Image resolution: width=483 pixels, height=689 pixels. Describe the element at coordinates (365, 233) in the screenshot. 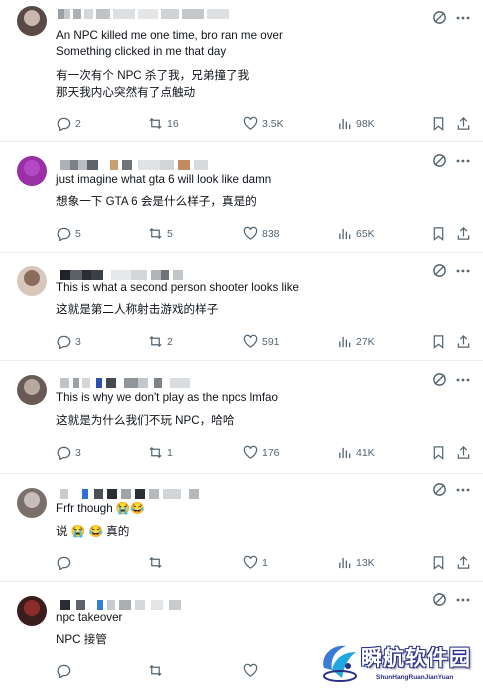

I see `view-count: 65K` at that location.